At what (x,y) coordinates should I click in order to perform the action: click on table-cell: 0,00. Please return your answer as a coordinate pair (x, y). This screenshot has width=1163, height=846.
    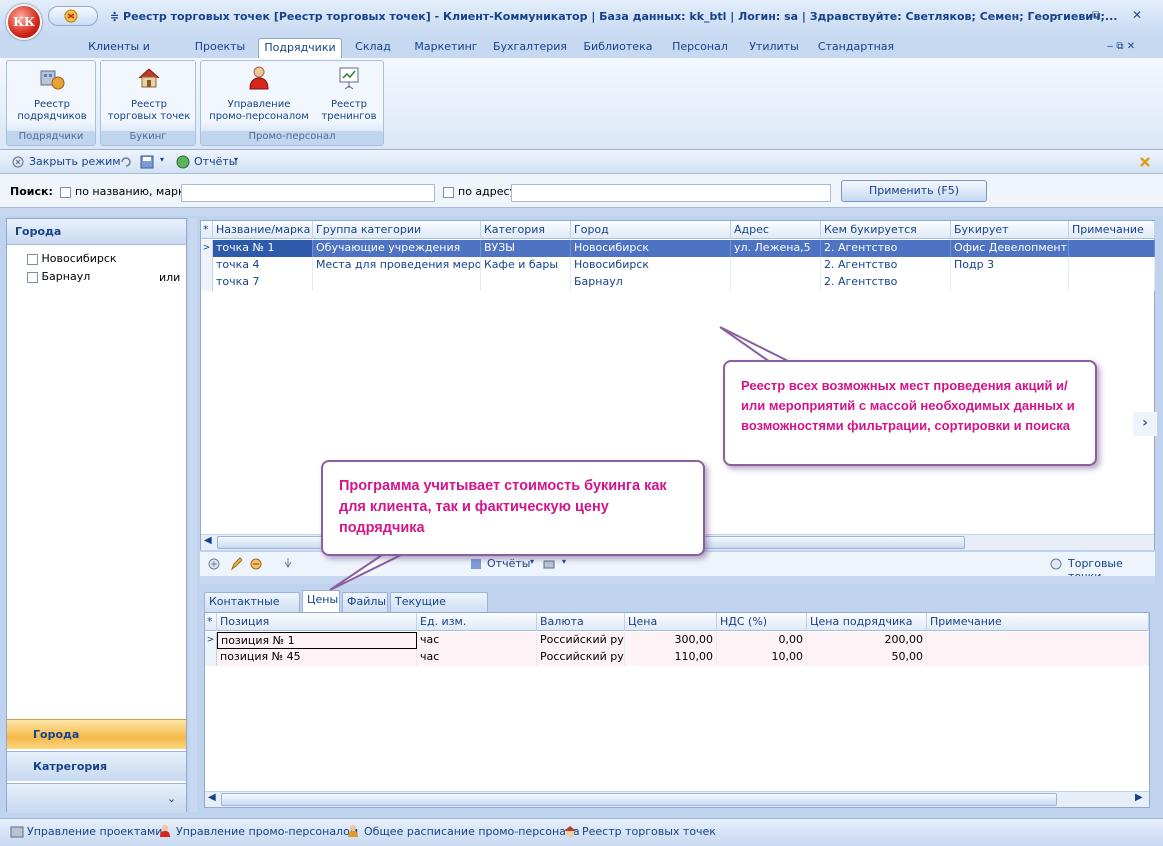
    Looking at the image, I should click on (762, 640).